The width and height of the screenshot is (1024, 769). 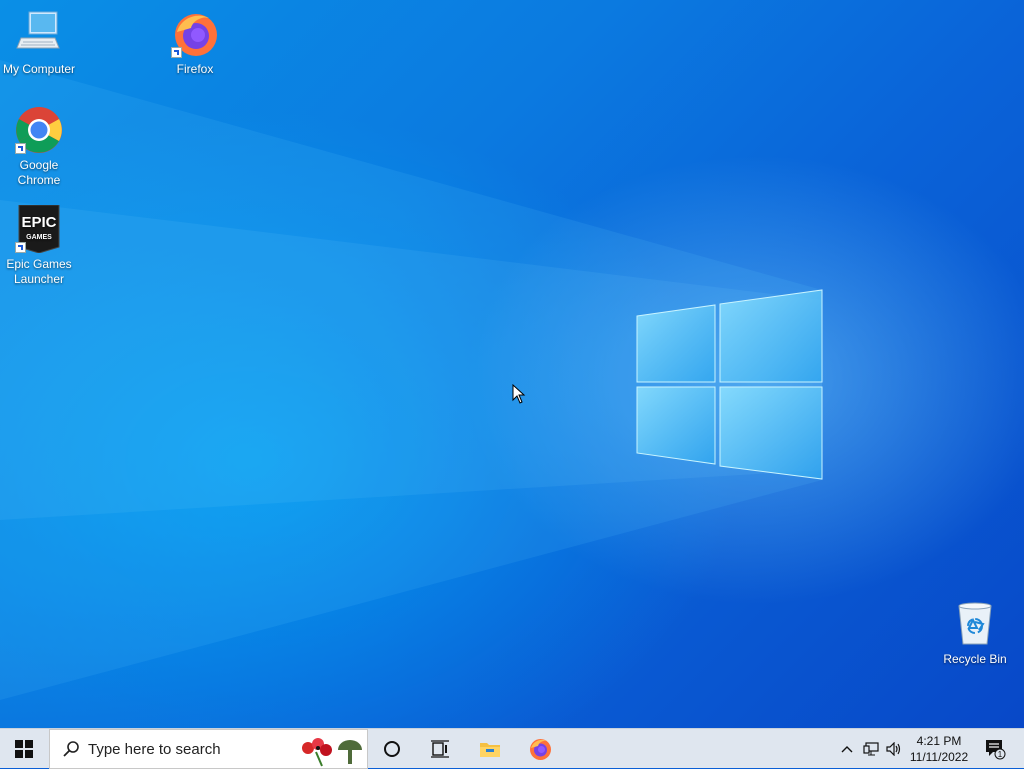 I want to click on network-icon, so click(x=871, y=749).